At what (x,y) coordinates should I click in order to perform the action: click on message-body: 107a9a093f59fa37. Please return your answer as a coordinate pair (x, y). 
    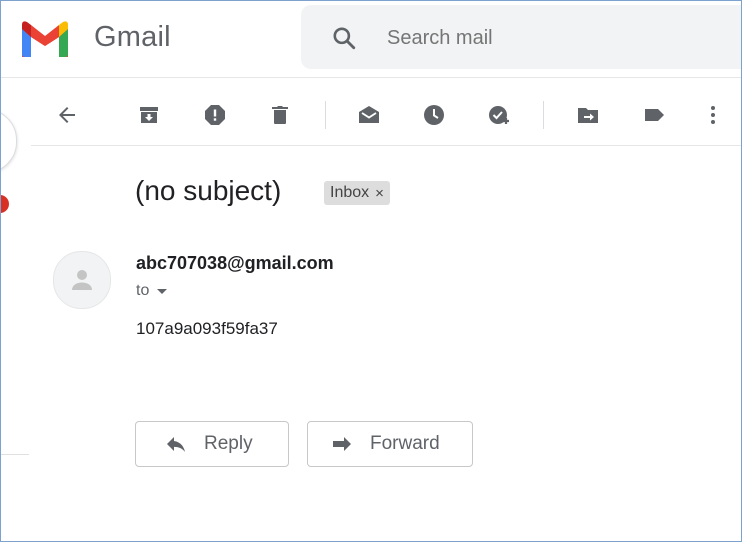
    Looking at the image, I should click on (207, 328).